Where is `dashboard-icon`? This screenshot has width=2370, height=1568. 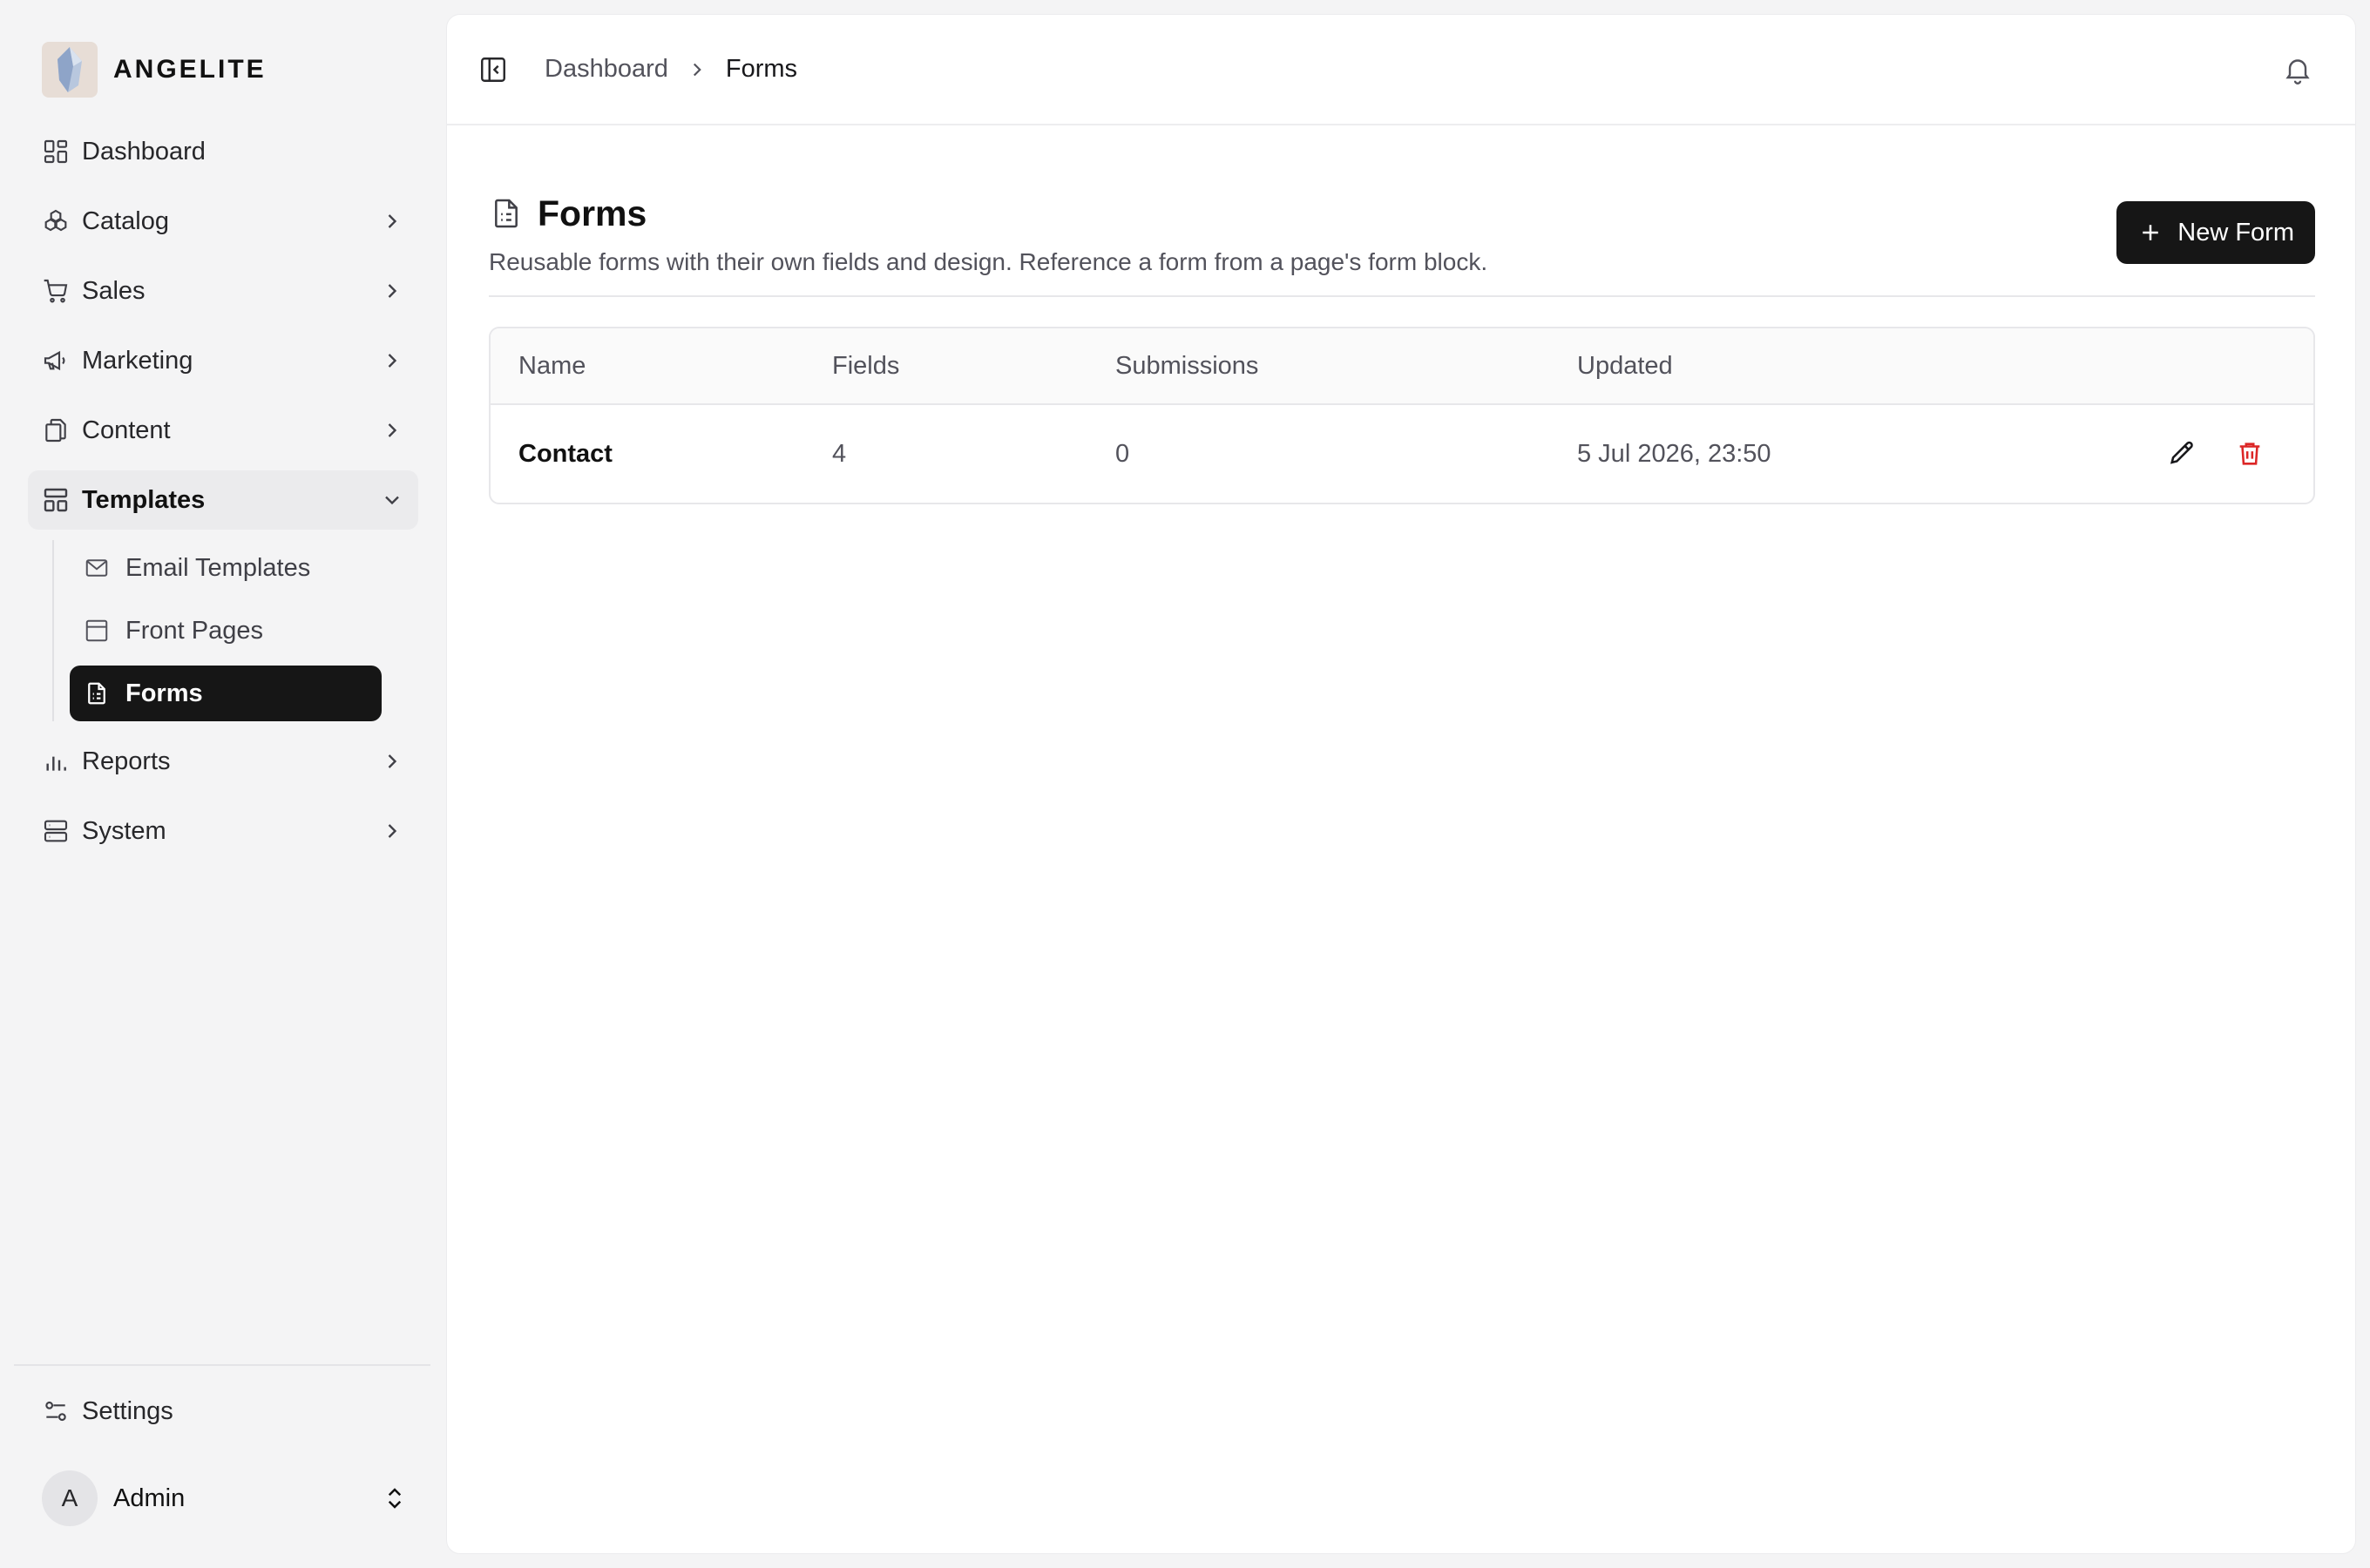
dashboard-icon is located at coordinates (56, 152).